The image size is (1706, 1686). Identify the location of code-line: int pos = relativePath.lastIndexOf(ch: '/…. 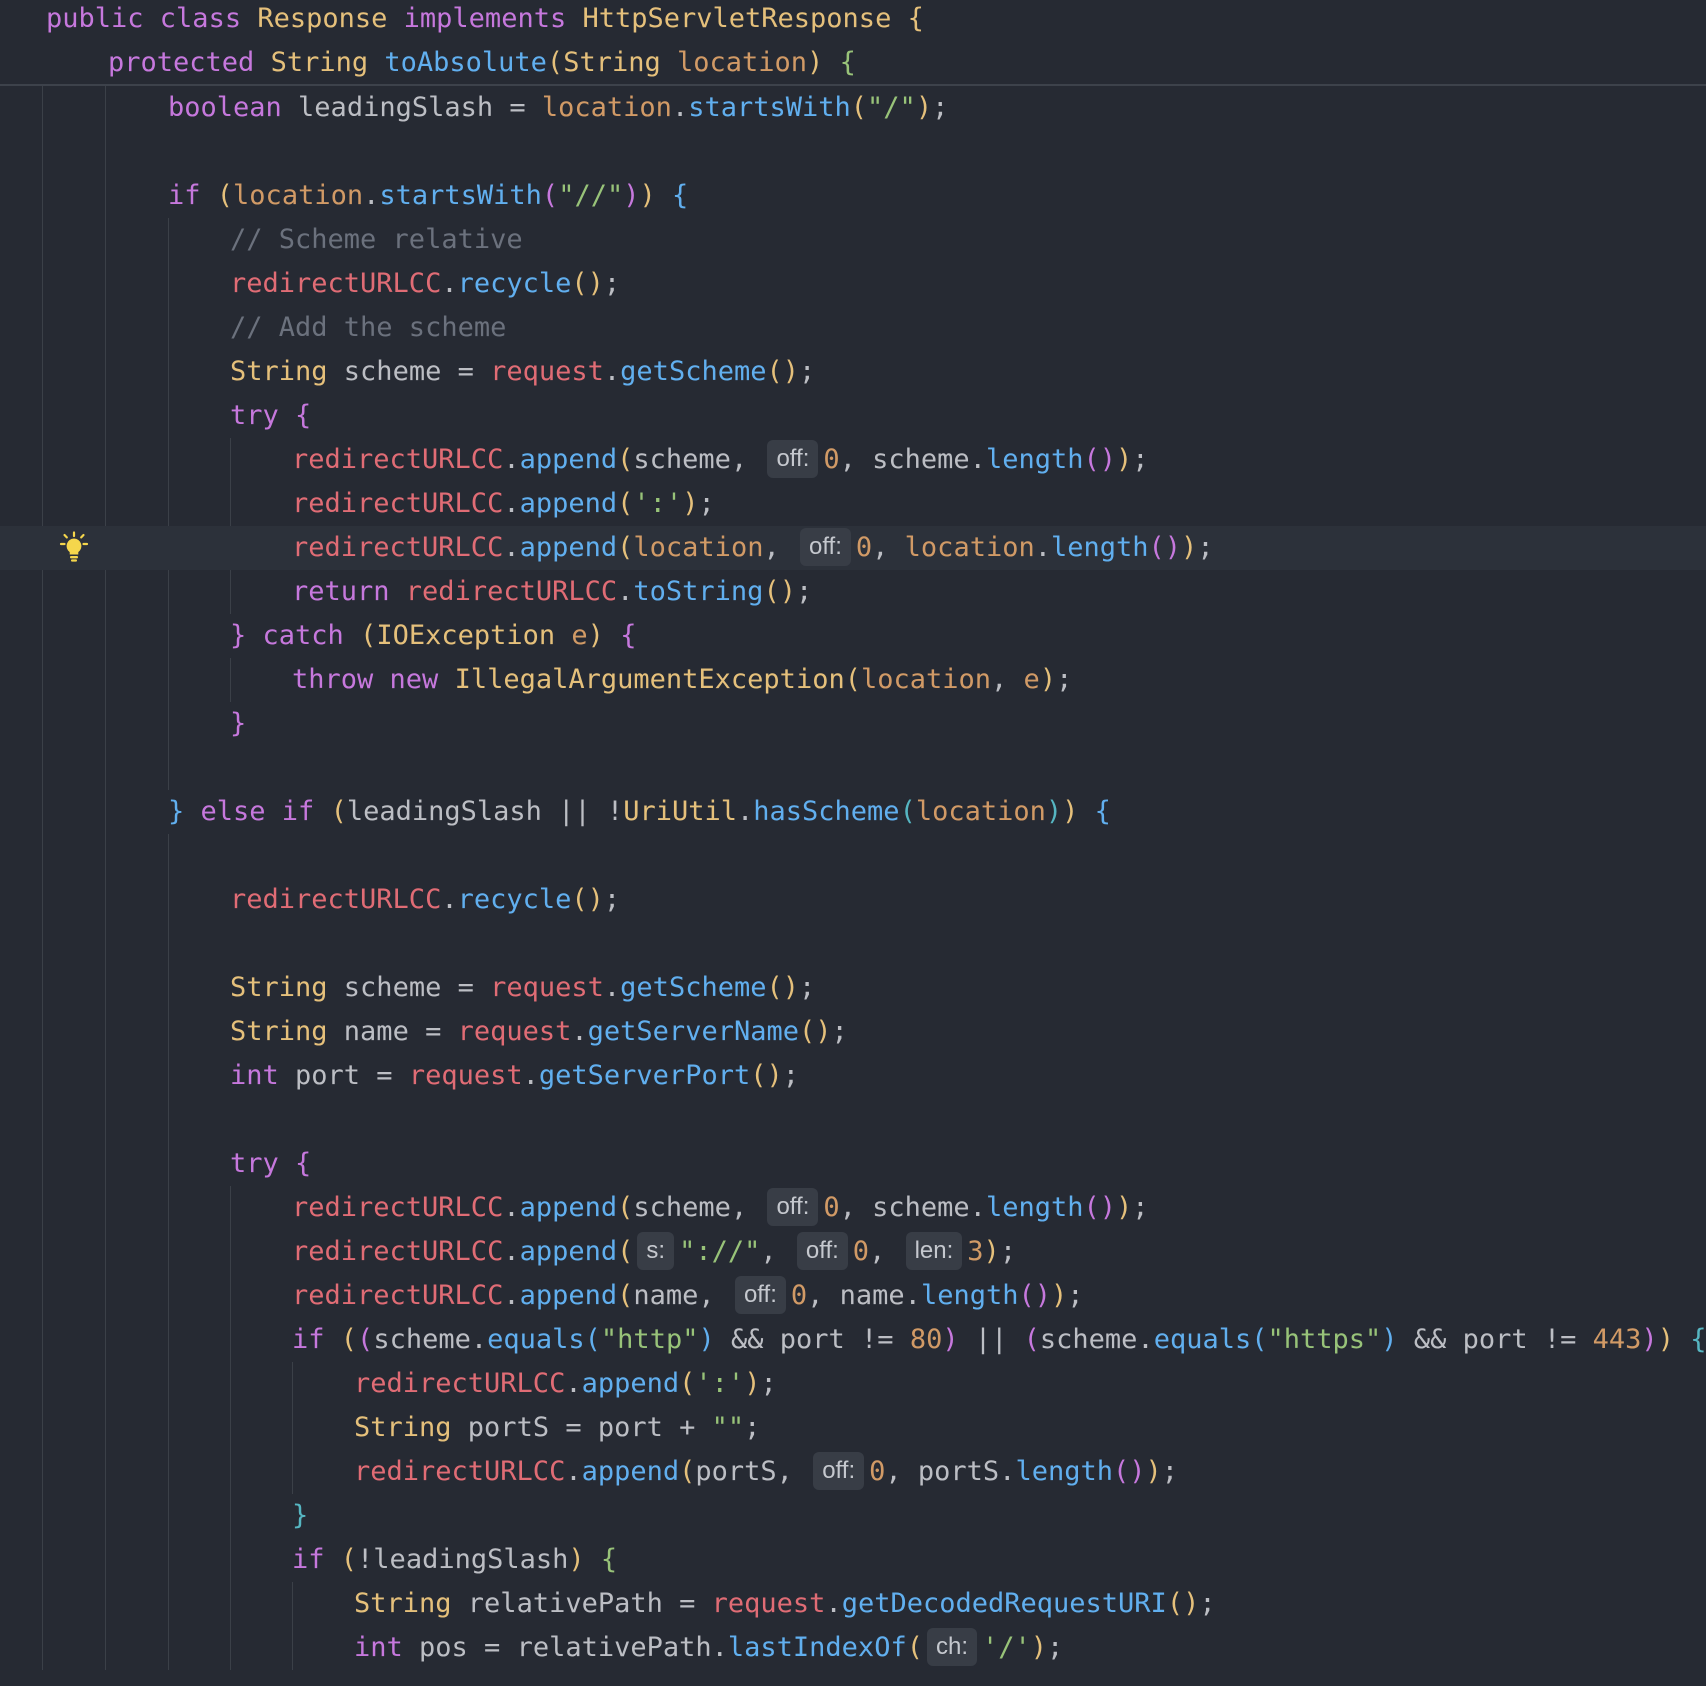
(853, 1648).